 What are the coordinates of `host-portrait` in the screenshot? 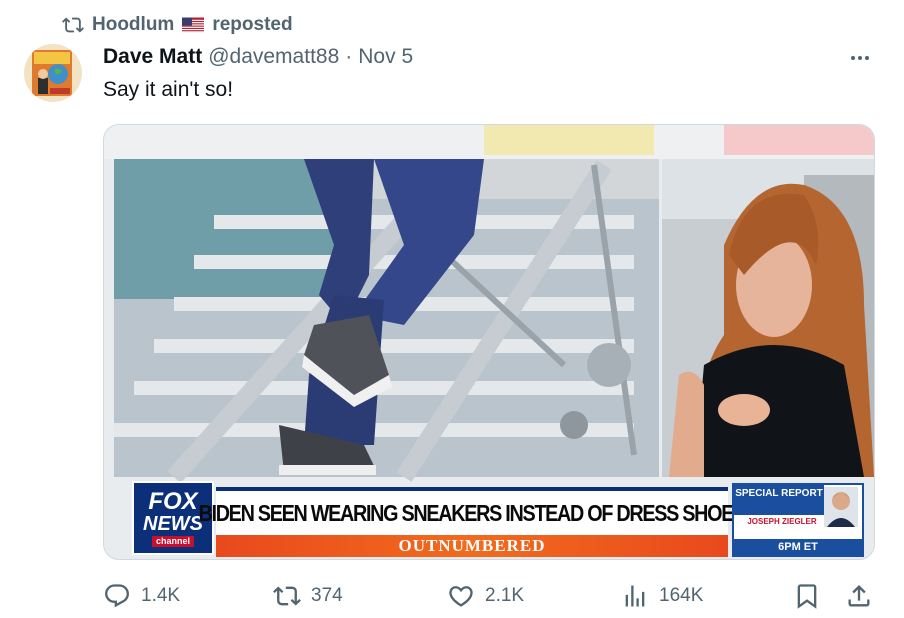 It's located at (841, 507).